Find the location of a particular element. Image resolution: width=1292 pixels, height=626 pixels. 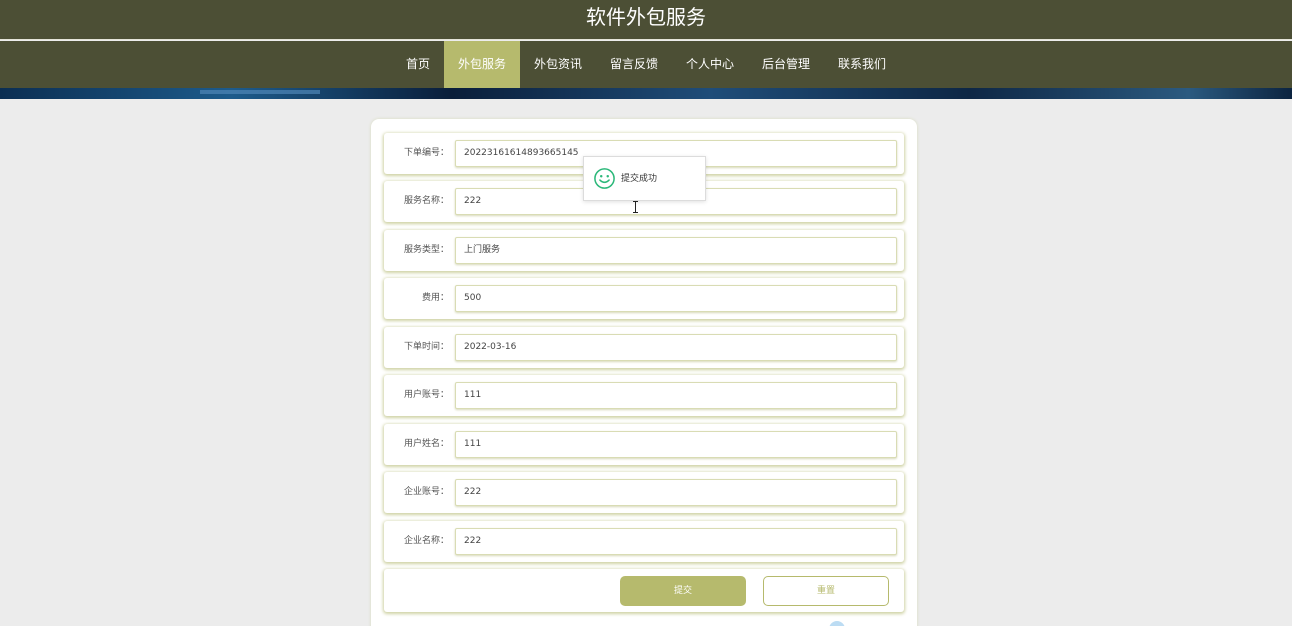

form-row-fee: 费用： 500 is located at coordinates (644, 298).